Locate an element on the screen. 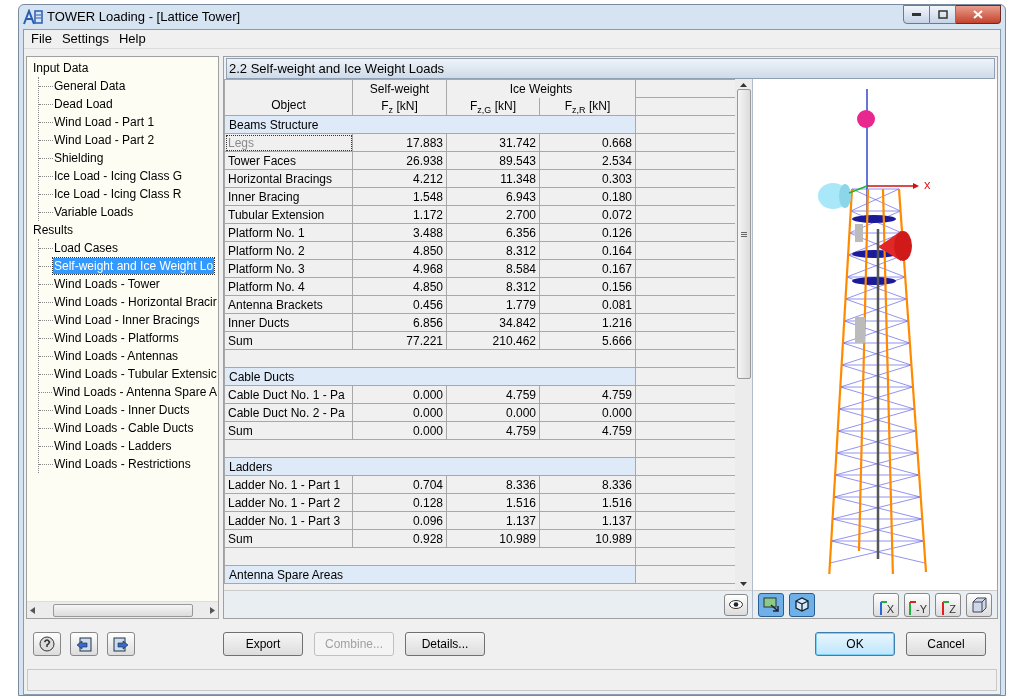 Image resolution: width=1010 pixels, height=699 pixels. tree-item: Wind Loads - Tubular Extensic is located at coordinates (135, 374).